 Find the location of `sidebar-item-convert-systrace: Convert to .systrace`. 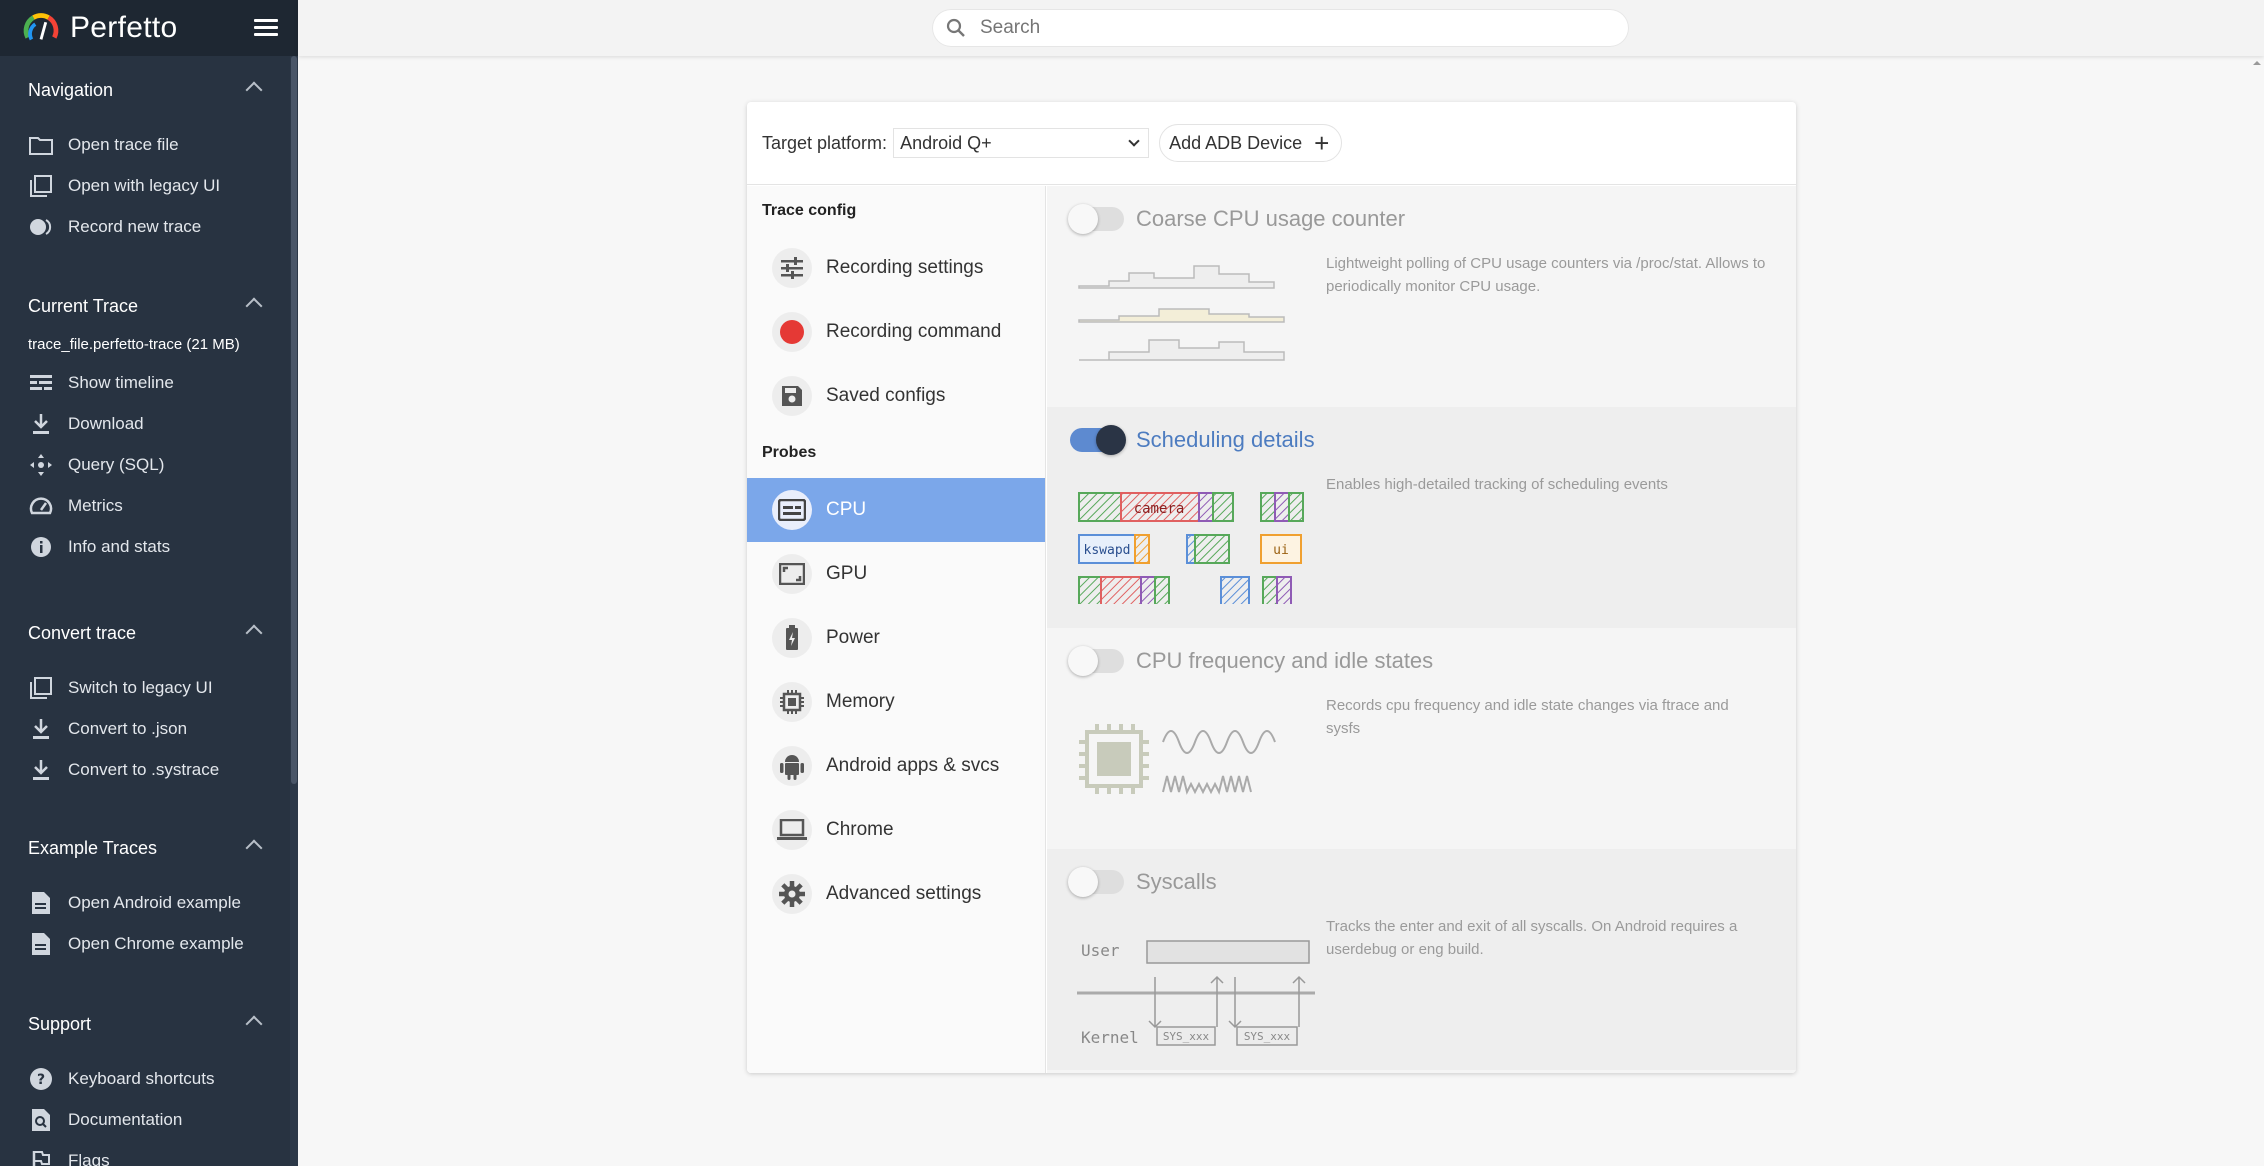

sidebar-item-convert-systrace: Convert to .systrace is located at coordinates (145, 769).